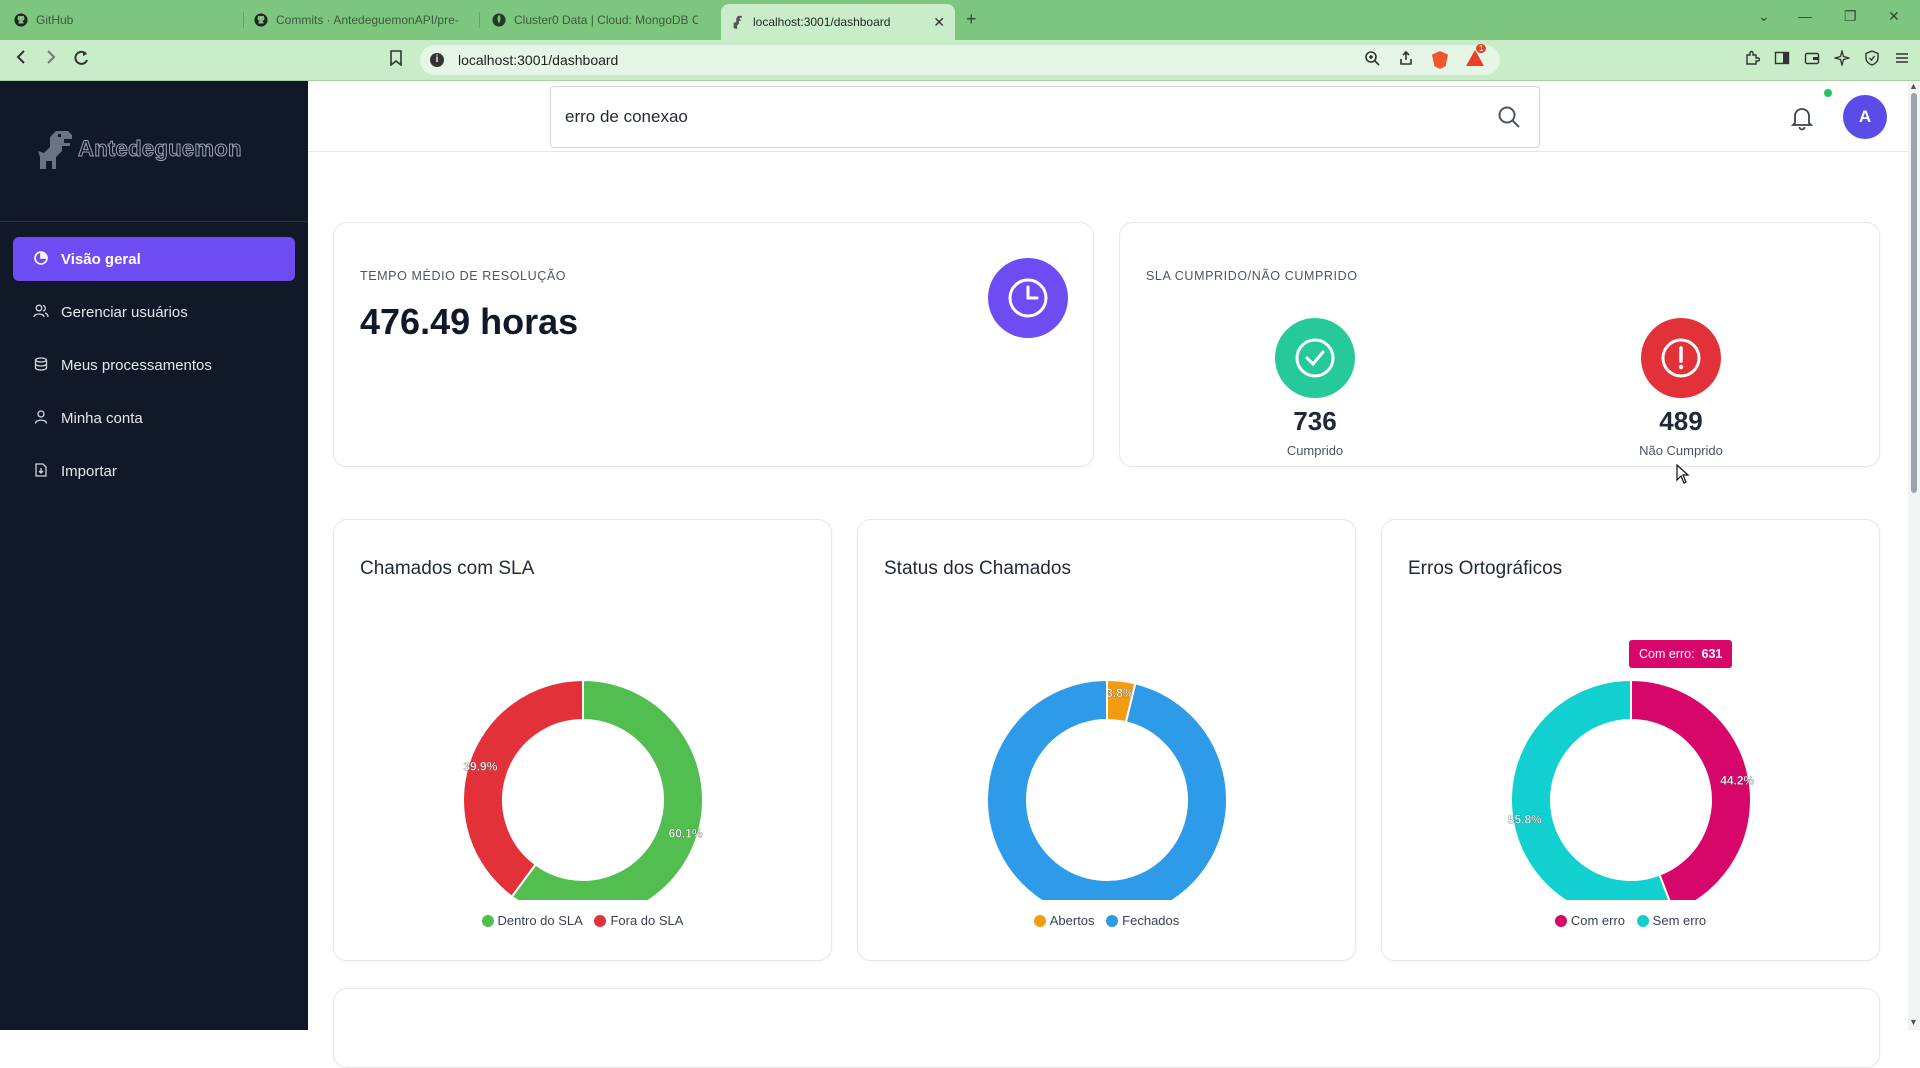 Image resolution: width=1920 pixels, height=1068 pixels. What do you see at coordinates (1015, 117) in the screenshot?
I see `search-input` at bounding box center [1015, 117].